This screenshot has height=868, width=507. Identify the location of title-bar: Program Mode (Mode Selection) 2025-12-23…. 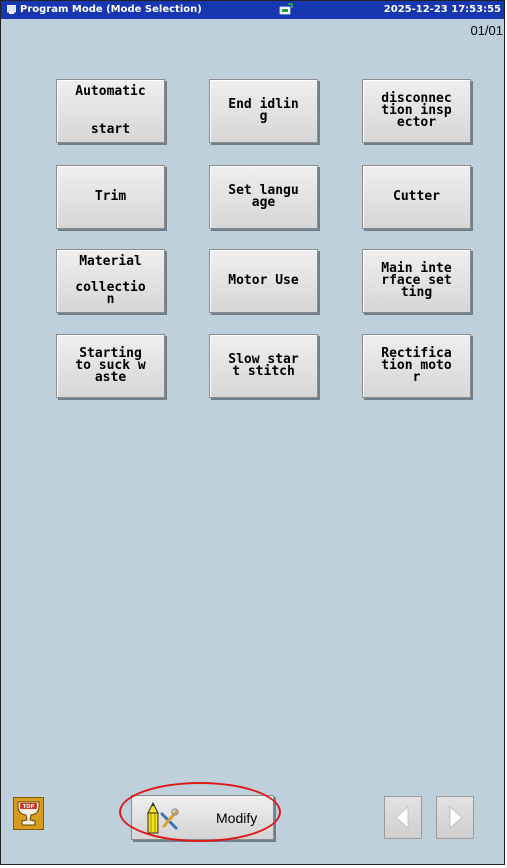
(252, 10).